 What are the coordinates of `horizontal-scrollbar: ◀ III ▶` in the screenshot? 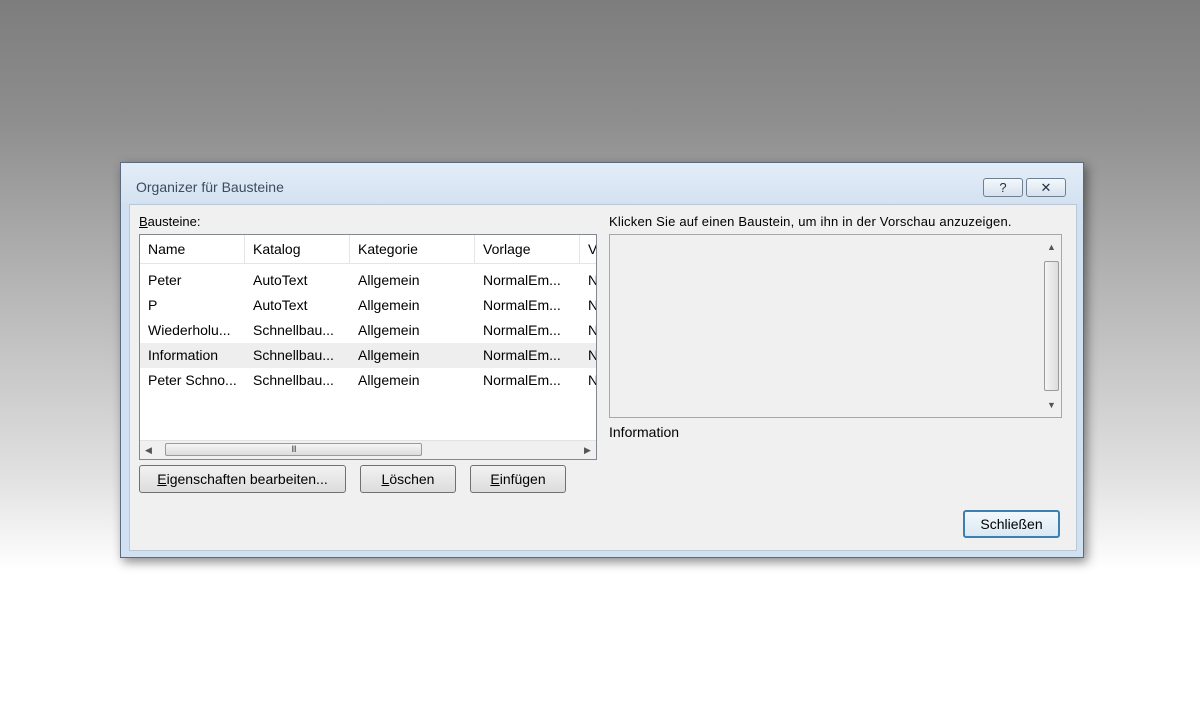 It's located at (368, 449).